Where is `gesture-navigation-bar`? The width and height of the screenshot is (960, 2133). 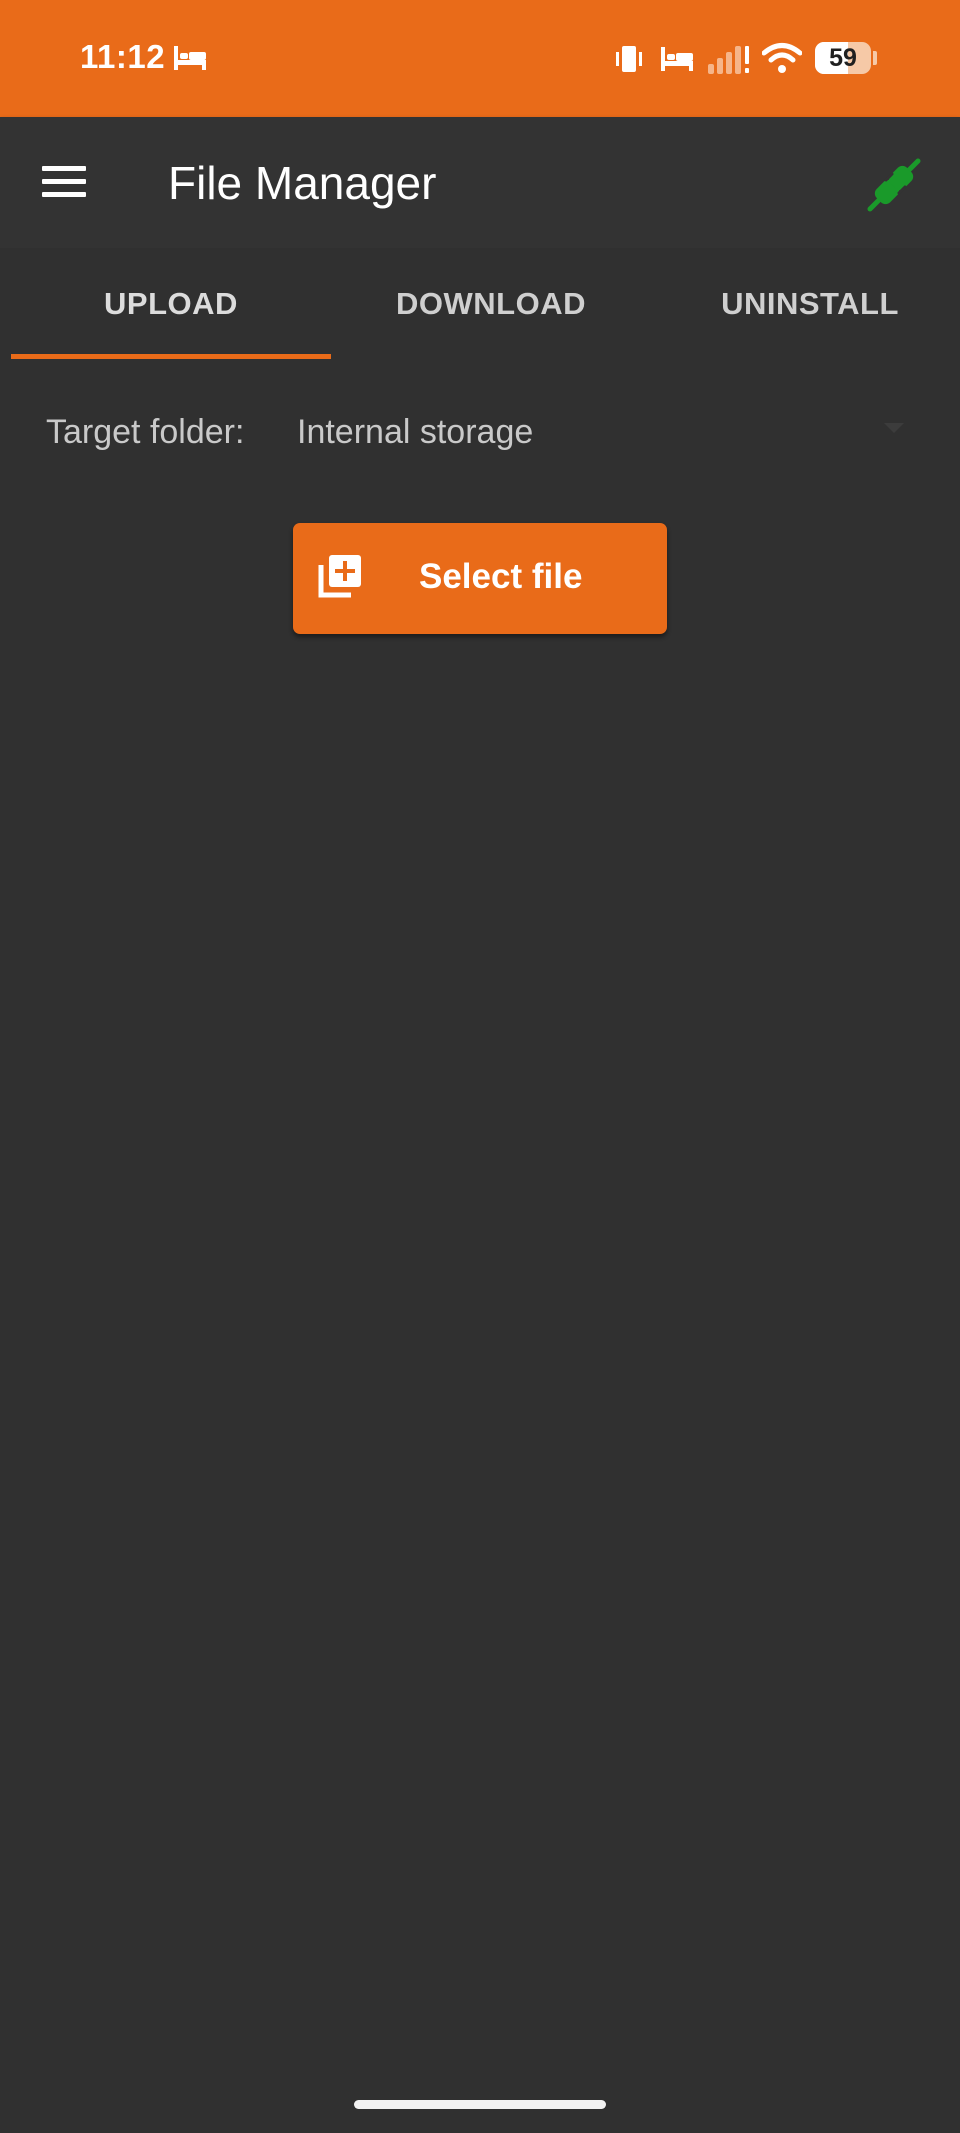 gesture-navigation-bar is located at coordinates (480, 2104).